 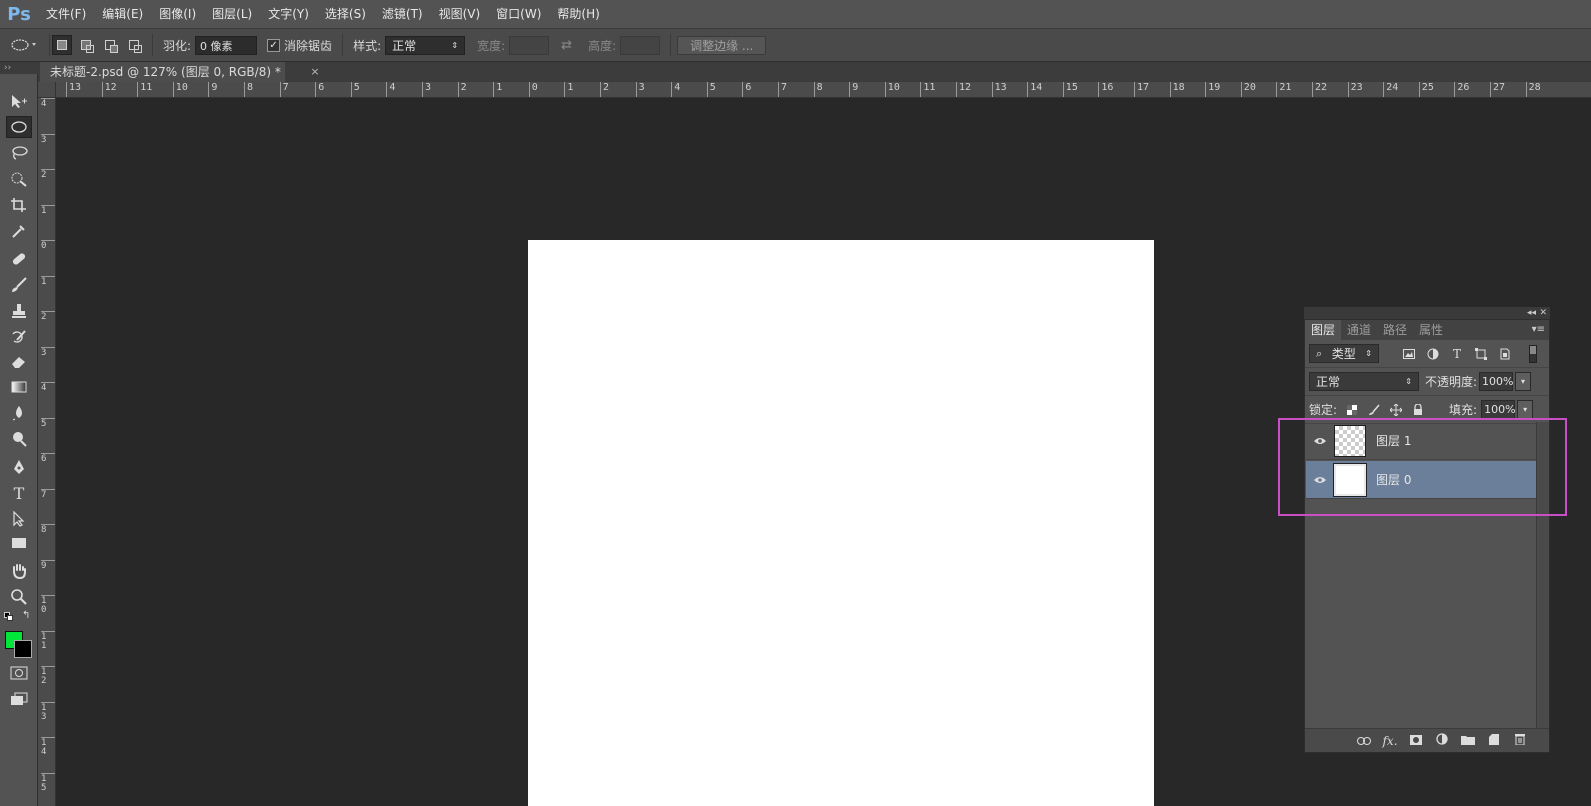 I want to click on tab-paths: 路径, so click(x=1395, y=330).